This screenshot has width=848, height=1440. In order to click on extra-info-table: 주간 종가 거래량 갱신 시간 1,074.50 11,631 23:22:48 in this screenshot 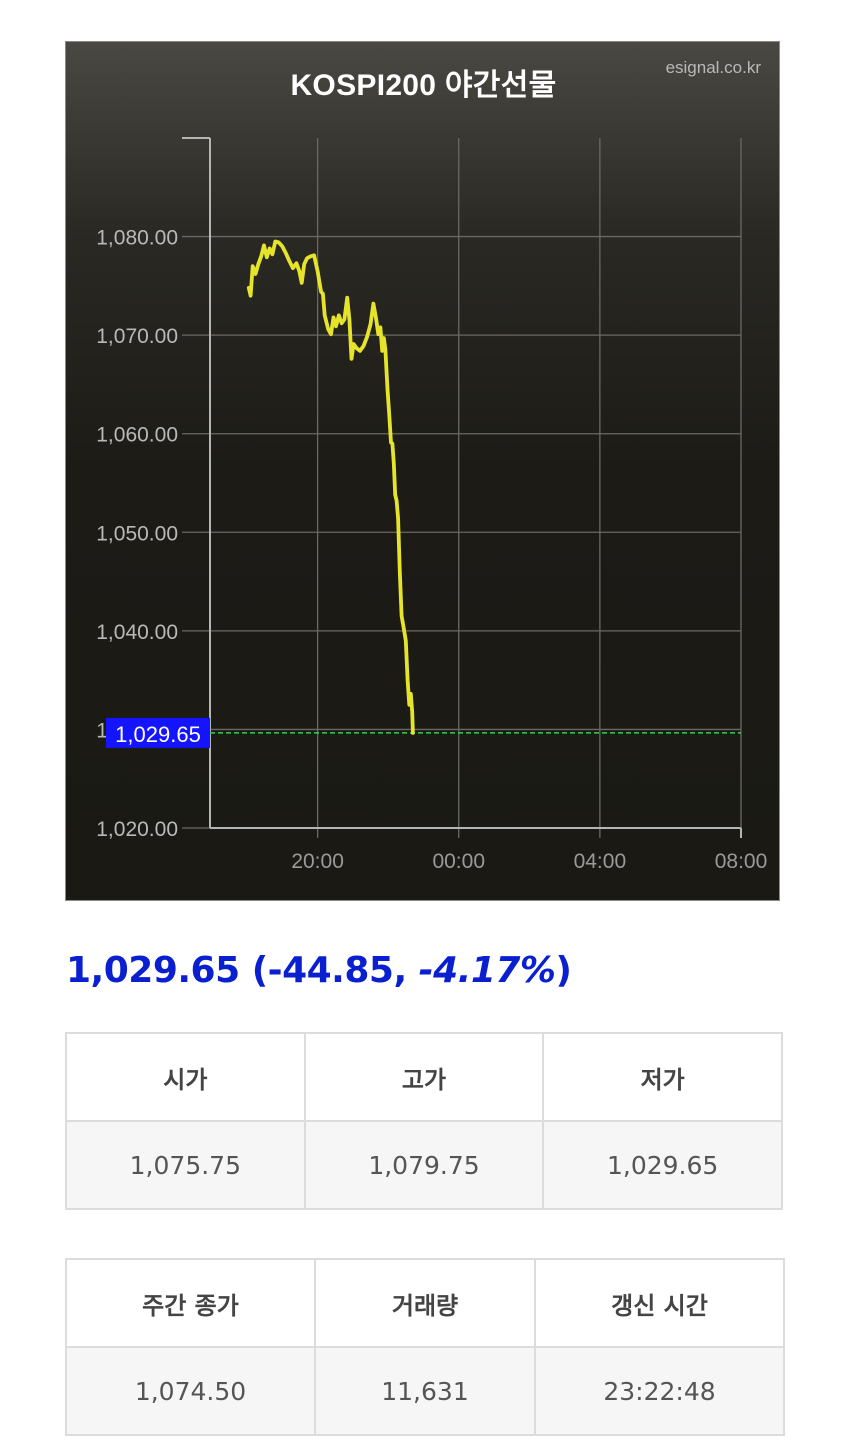, I will do `click(425, 1347)`.